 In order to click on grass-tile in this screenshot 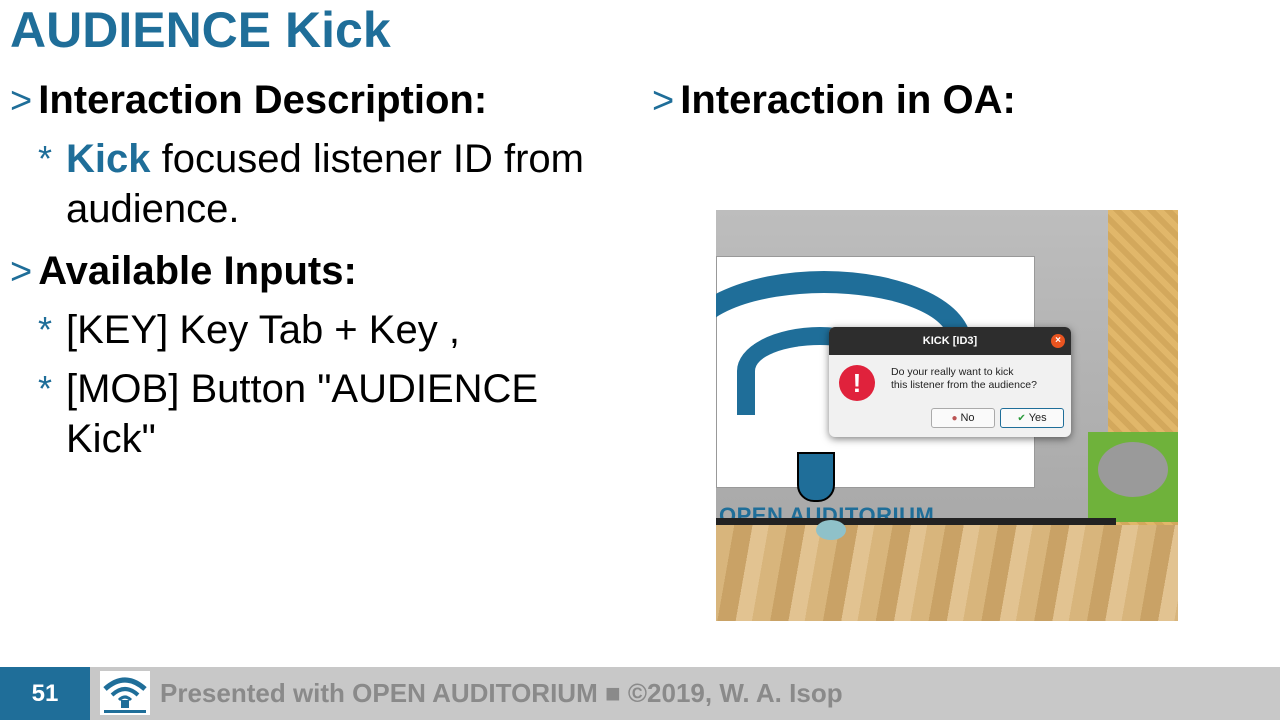, I will do `click(1133, 477)`.